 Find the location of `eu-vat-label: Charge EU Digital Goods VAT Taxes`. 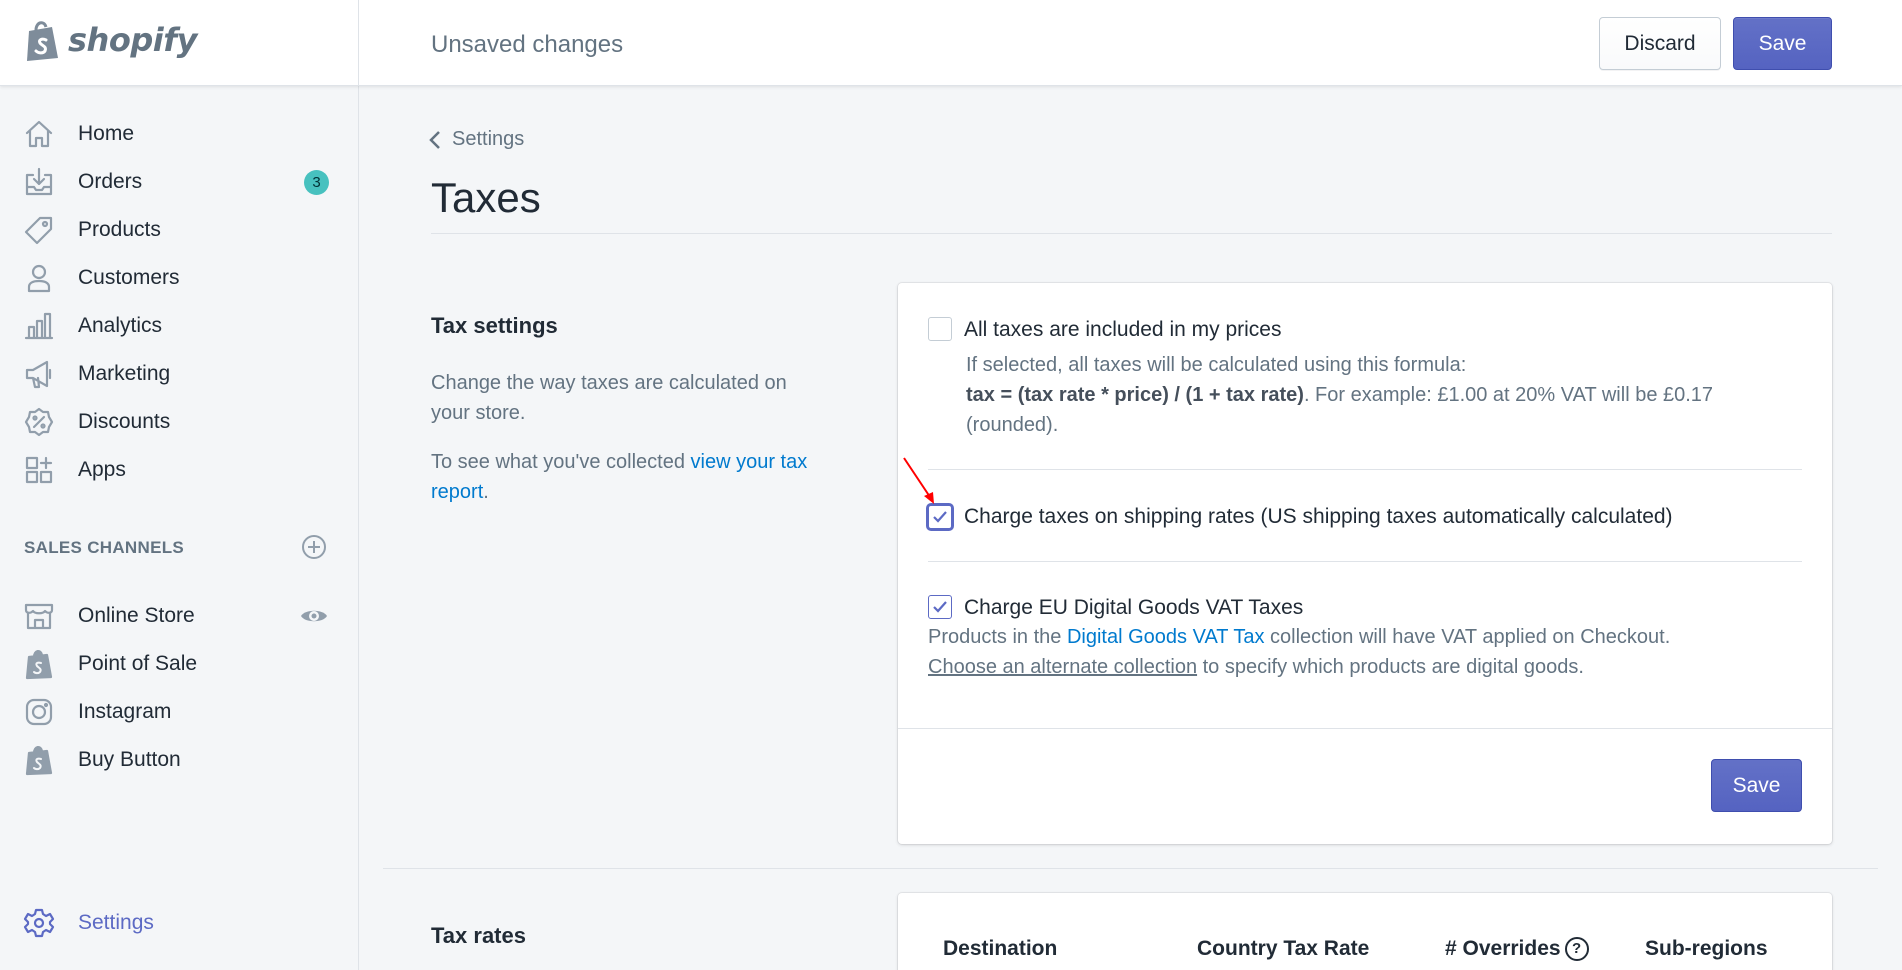

eu-vat-label: Charge EU Digital Goods VAT Taxes is located at coordinates (1134, 607).